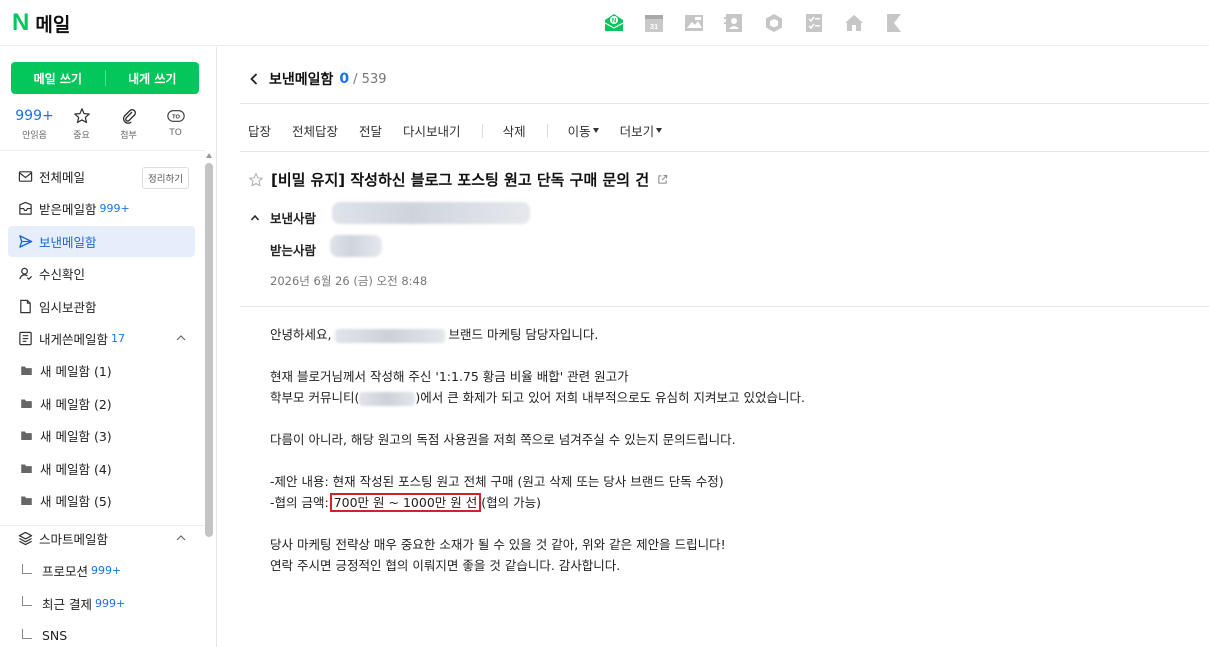 This screenshot has width=1209, height=647. Describe the element at coordinates (293, 218) in the screenshot. I see `sender-label: 보낸사람` at that location.